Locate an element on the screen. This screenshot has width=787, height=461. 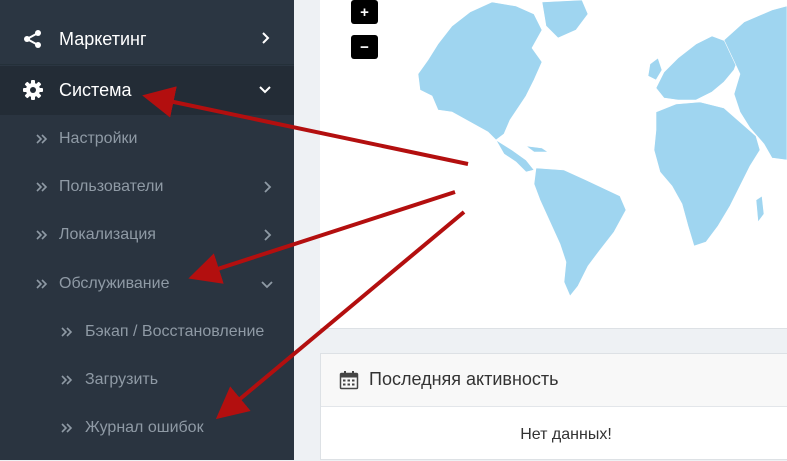
sidebar-item-marketing: Маркетинг is located at coordinates (147, 40).